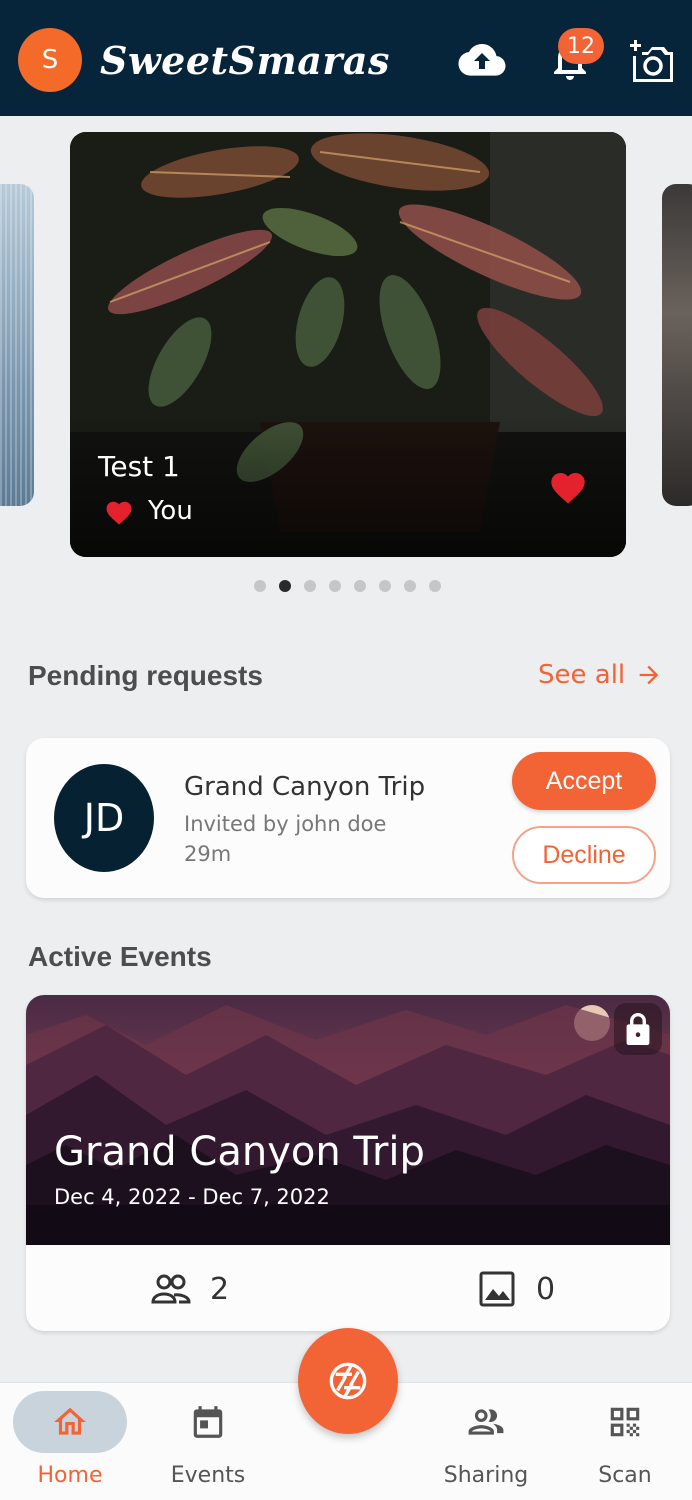 Image resolution: width=692 pixels, height=1500 pixels. Describe the element at coordinates (625, 1422) in the screenshot. I see `qr-code-icon` at that location.